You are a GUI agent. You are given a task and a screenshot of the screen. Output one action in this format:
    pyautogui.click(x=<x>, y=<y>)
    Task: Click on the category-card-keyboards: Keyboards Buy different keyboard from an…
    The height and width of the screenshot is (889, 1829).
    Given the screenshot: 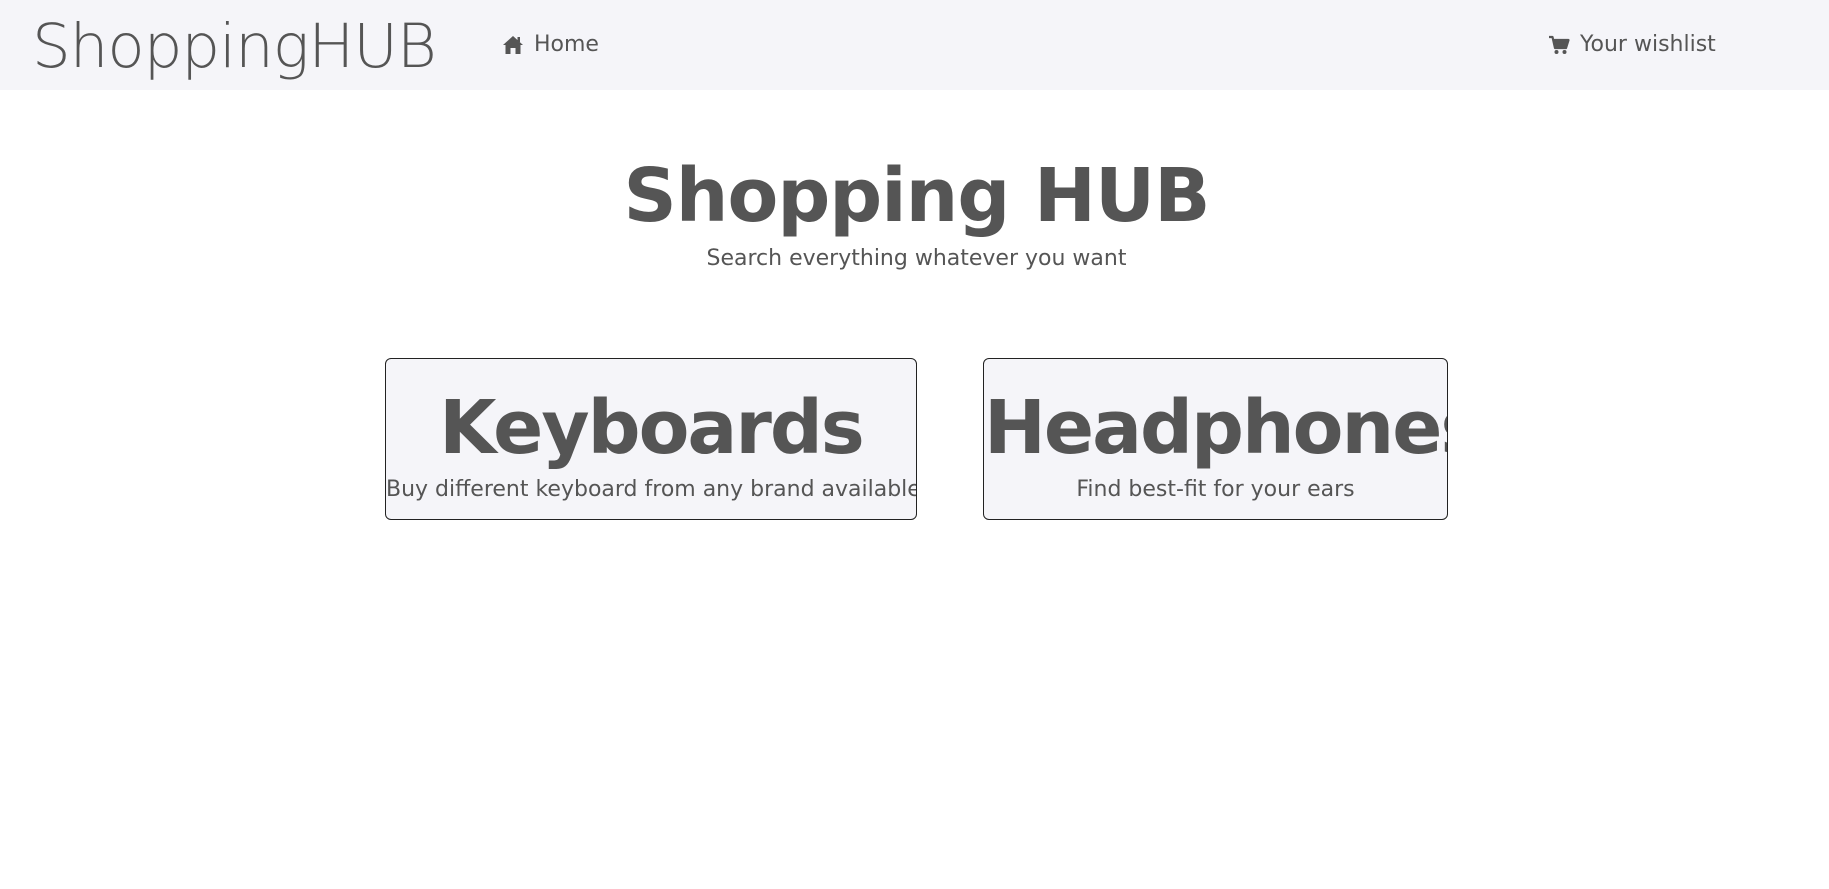 What is the action you would take?
    pyautogui.click(x=651, y=439)
    